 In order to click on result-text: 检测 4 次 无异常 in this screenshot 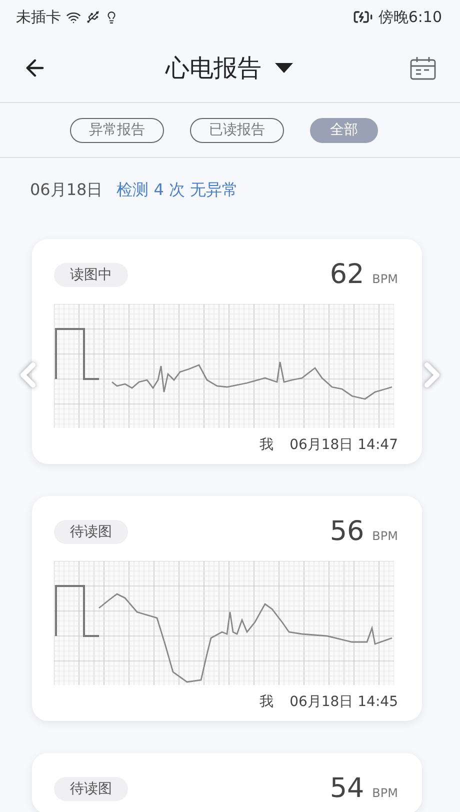, I will do `click(177, 190)`.